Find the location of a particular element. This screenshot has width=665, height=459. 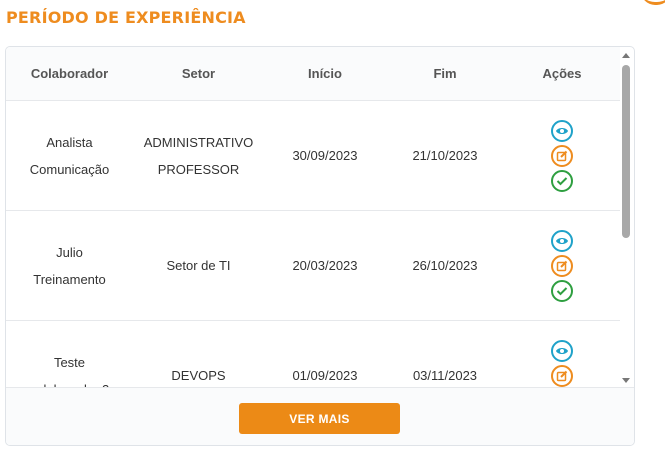

sector-line: Setor de TI is located at coordinates (198, 265).